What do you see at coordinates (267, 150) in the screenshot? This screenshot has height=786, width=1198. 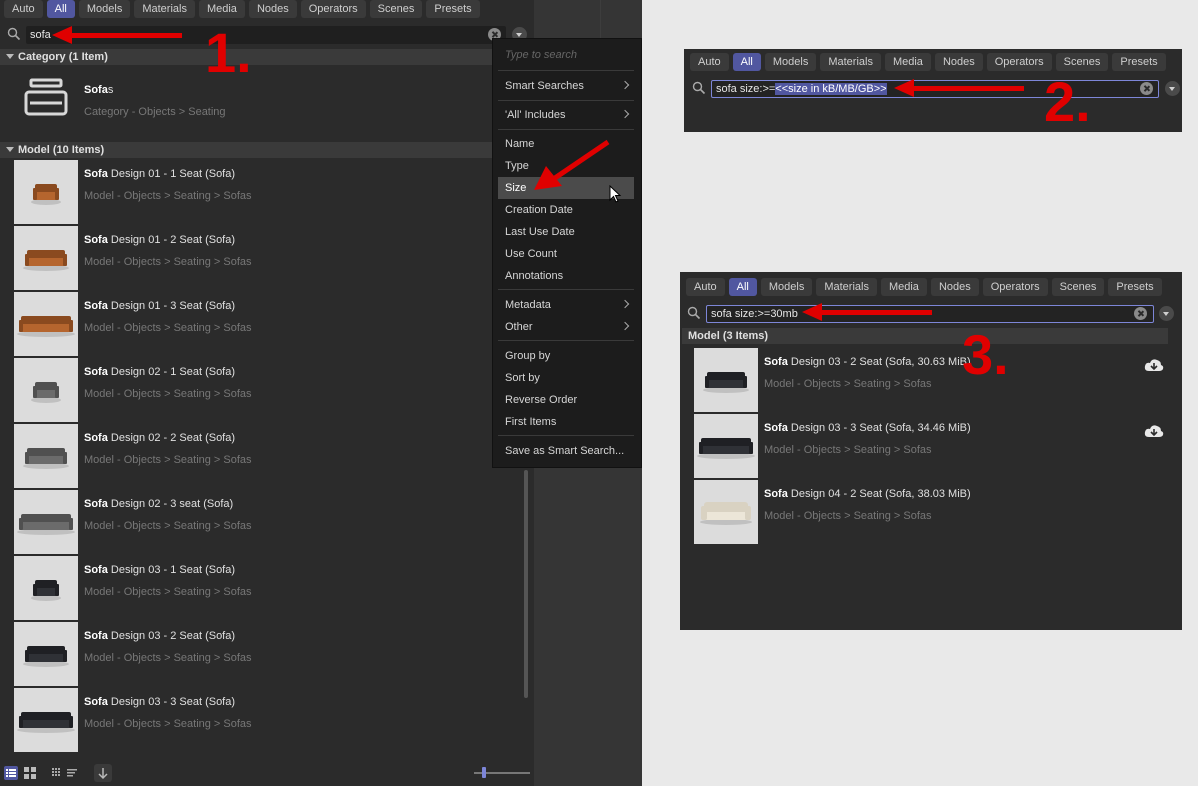 I see `model-section-header: Model (10 Items)` at bounding box center [267, 150].